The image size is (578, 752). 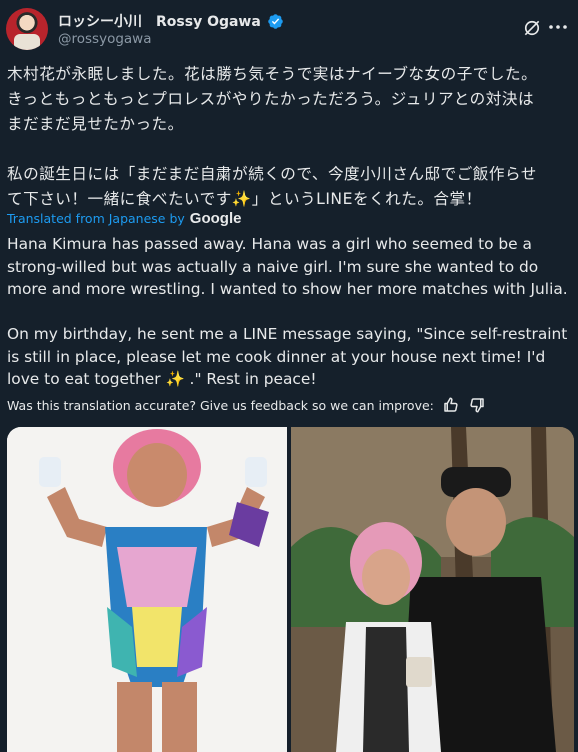 I want to click on translation-attribution: Translated from Japanese by Google, so click(x=124, y=218).